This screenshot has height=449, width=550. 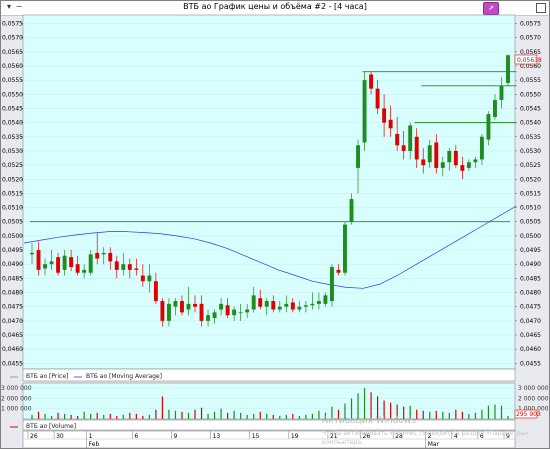 What do you see at coordinates (12, 66) in the screenshot?
I see `price-tick-label-left: 0,0560` at bounding box center [12, 66].